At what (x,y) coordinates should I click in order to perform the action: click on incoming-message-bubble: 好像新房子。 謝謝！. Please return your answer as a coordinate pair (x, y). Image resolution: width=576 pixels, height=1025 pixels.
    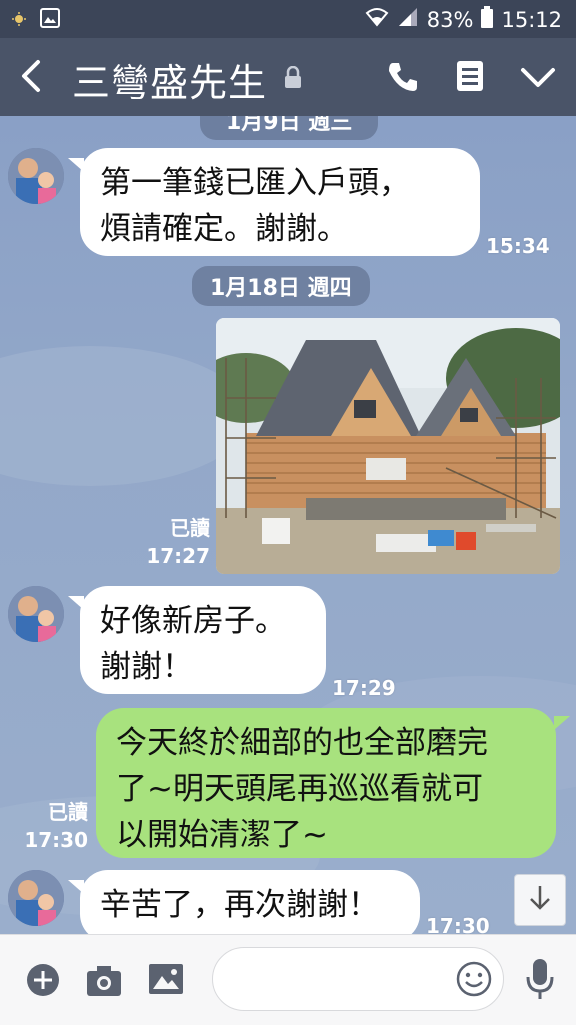
    Looking at the image, I should click on (203, 640).